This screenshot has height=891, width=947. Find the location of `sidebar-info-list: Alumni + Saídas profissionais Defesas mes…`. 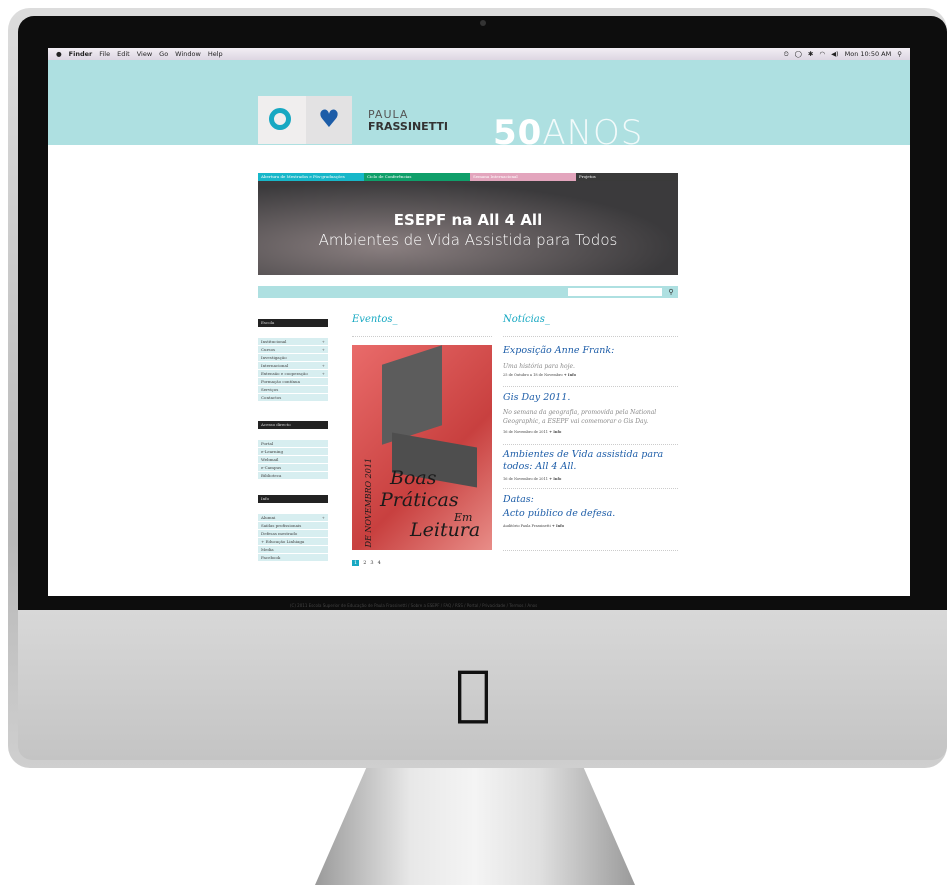

sidebar-info-list: Alumni + Saídas profissionais Defesas mes… is located at coordinates (293, 538).